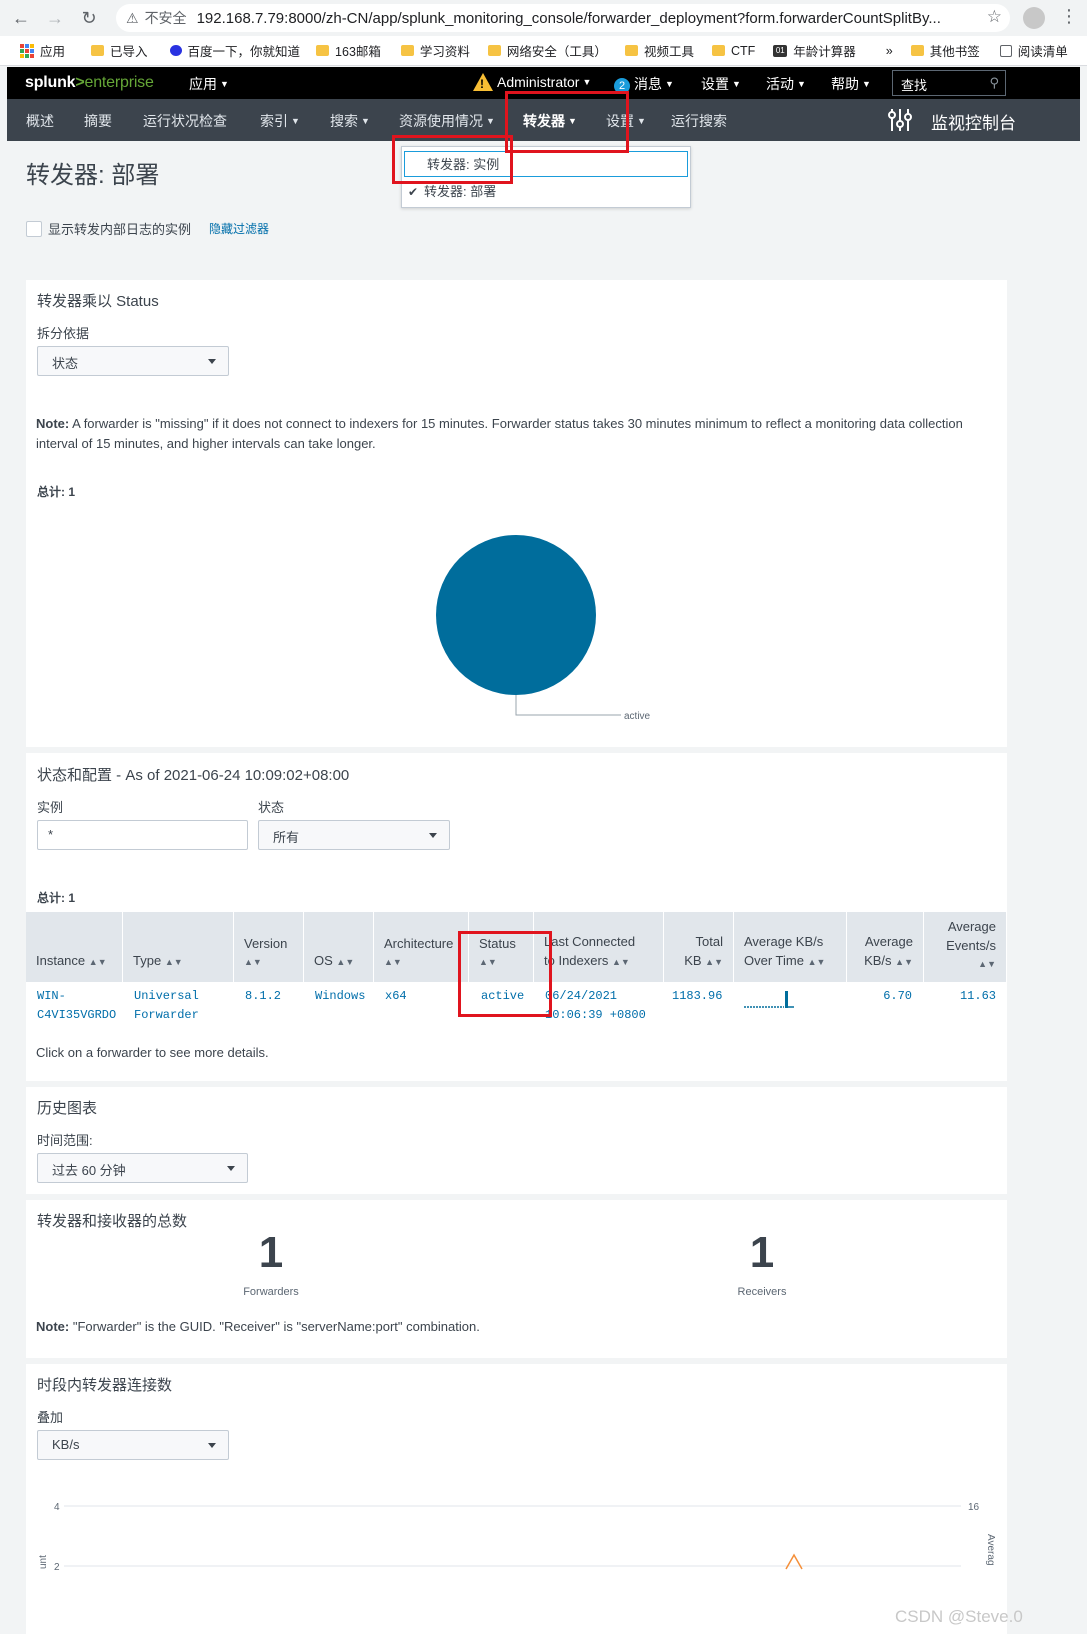 The height and width of the screenshot is (1634, 1087). Describe the element at coordinates (1034, 18) in the screenshot. I see `profile-avatar` at that location.